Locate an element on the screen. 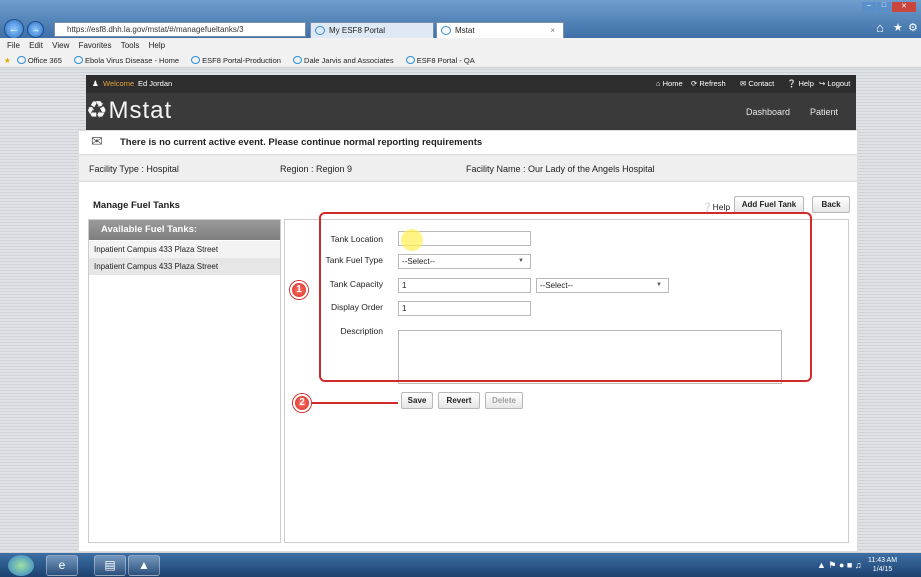 The height and width of the screenshot is (577, 921). recycle-logo-icon: ♻ is located at coordinates (97, 110).